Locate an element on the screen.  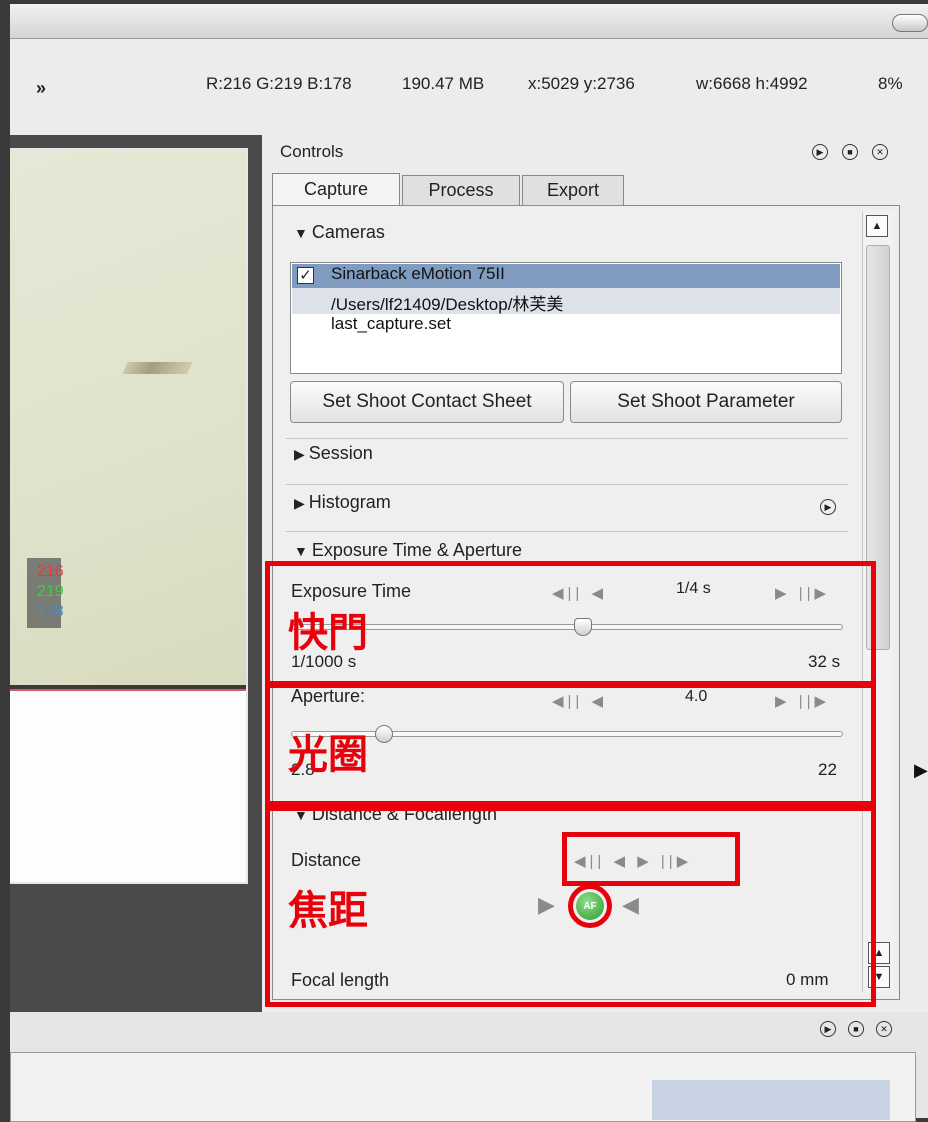
toolbar-toggle-button is located at coordinates (910, 23).